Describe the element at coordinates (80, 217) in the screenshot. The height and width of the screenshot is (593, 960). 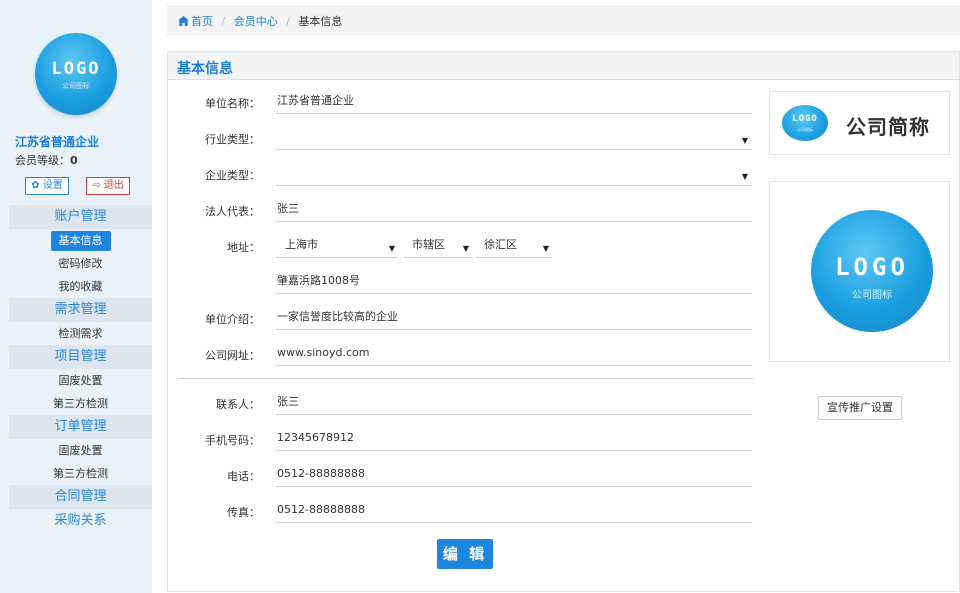
I see `menu-group-account: 账户管理` at that location.